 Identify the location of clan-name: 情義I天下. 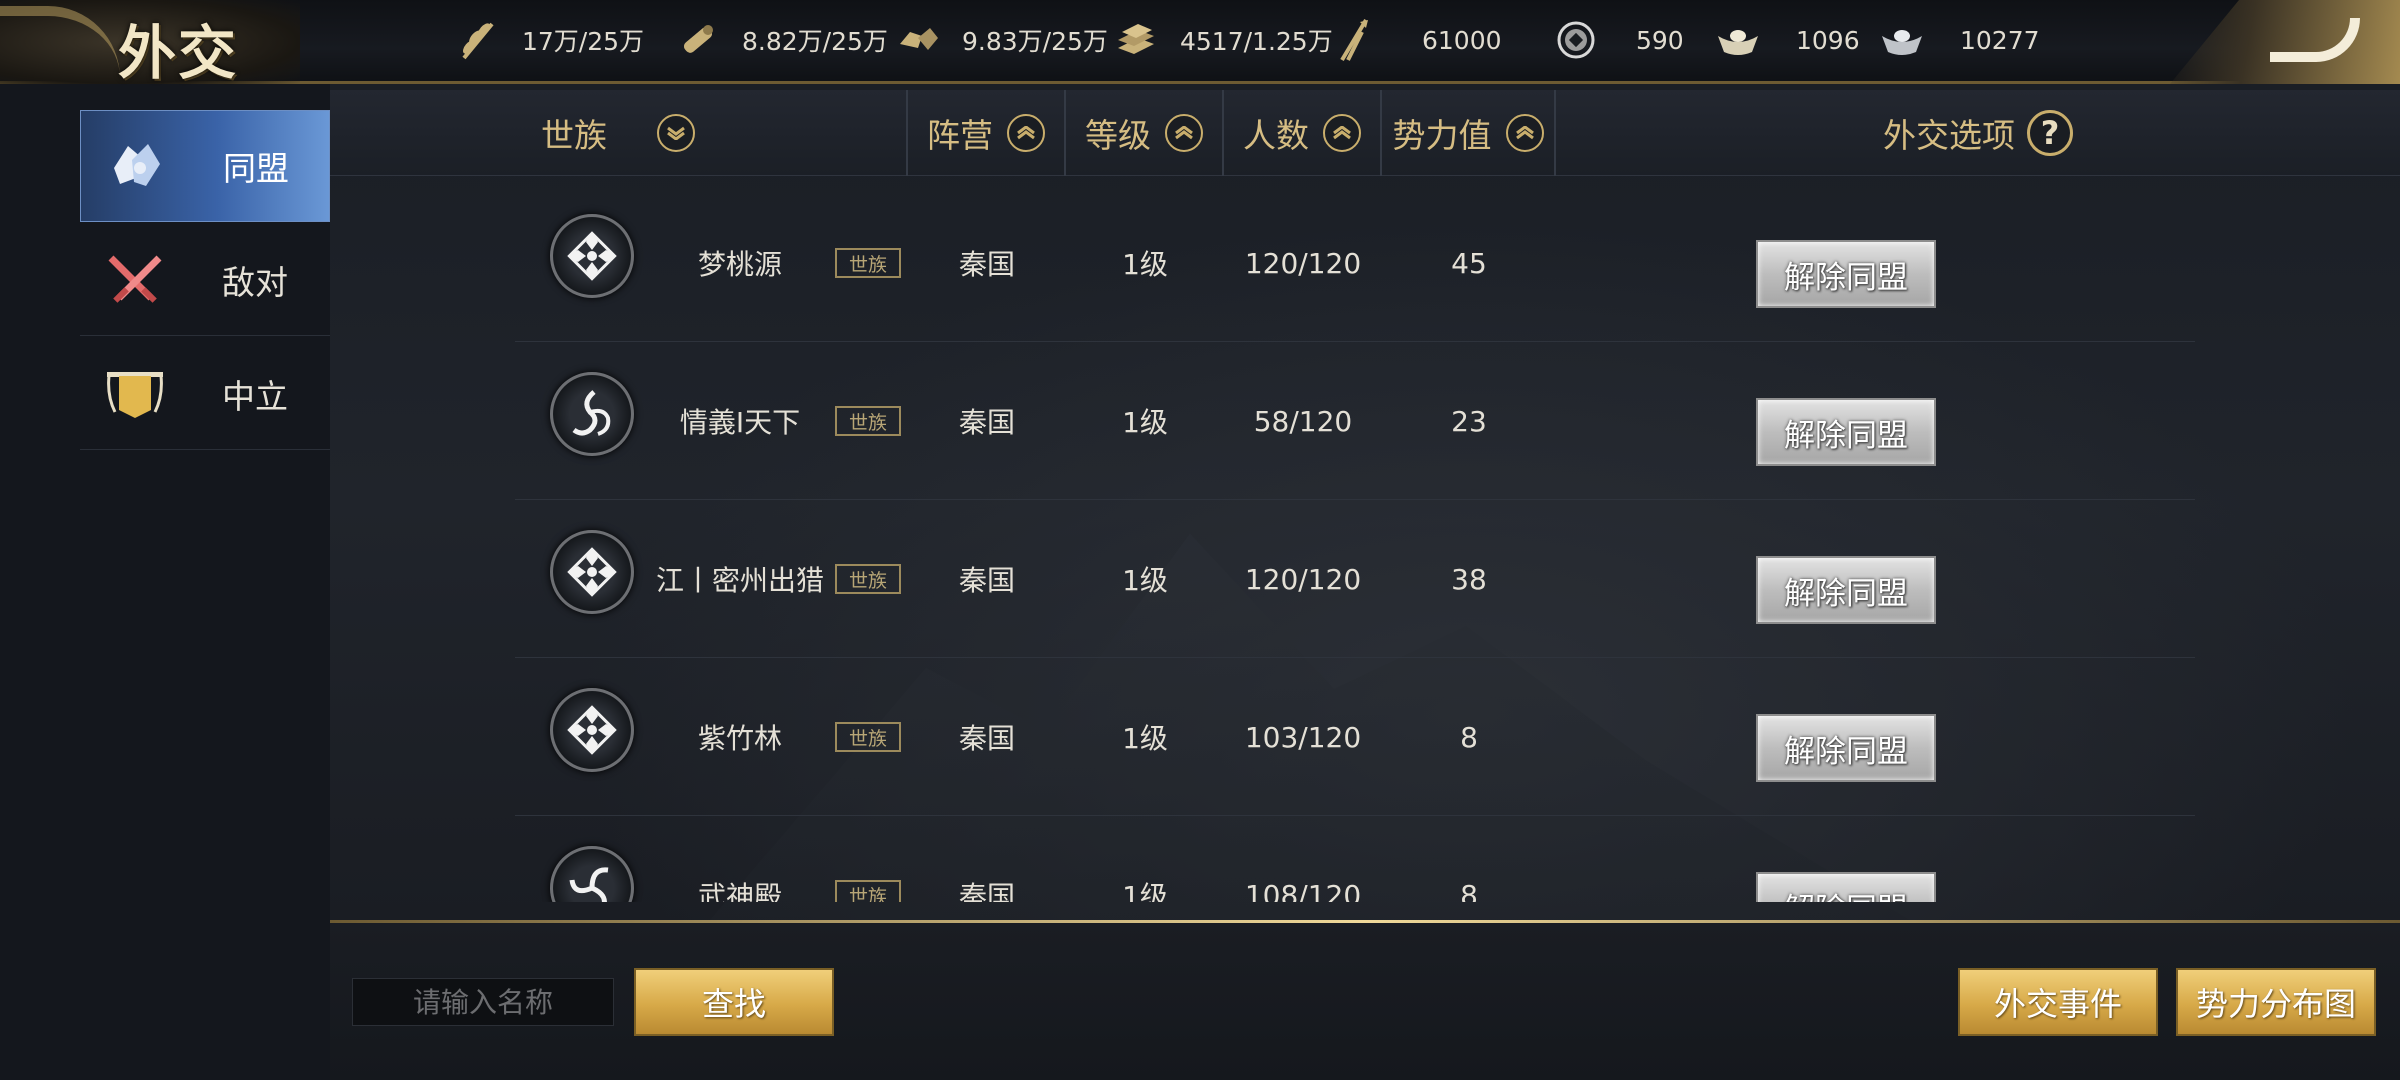
(740, 422).